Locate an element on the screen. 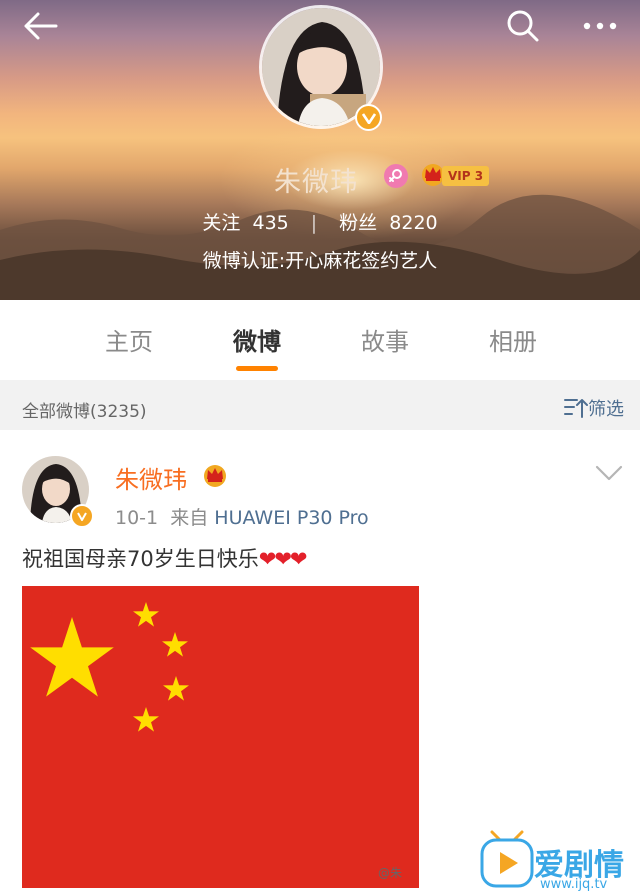 This screenshot has height=895, width=640. site-watermark-url: www.ijq.tv is located at coordinates (574, 884).